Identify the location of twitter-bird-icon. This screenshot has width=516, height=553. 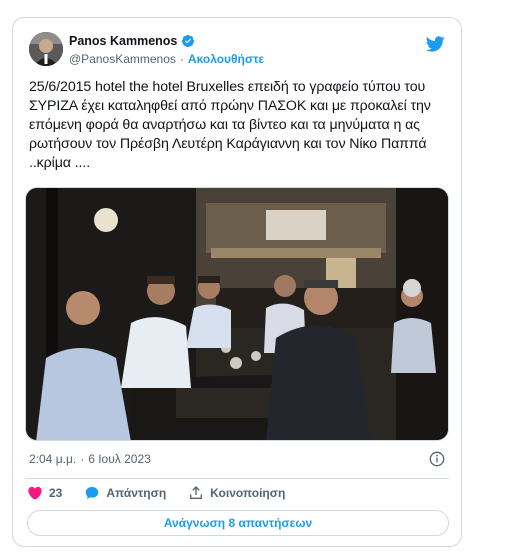
(435, 44).